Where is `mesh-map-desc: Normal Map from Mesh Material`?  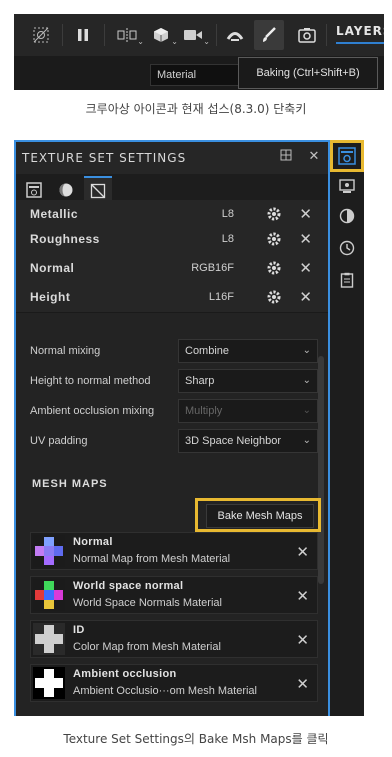 mesh-map-desc: Normal Map from Mesh Material is located at coordinates (152, 559).